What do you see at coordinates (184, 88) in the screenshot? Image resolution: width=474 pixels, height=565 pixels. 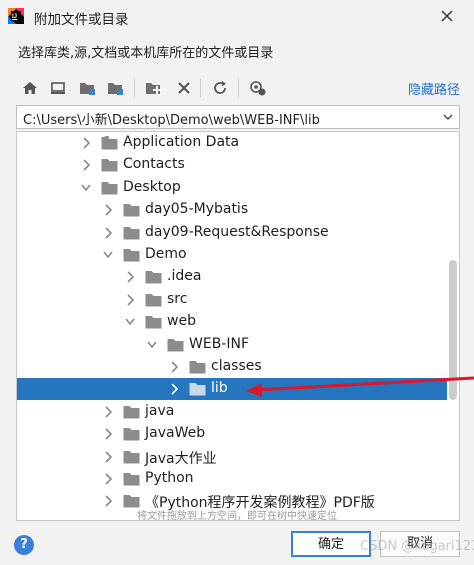 I see `delete-icon` at bounding box center [184, 88].